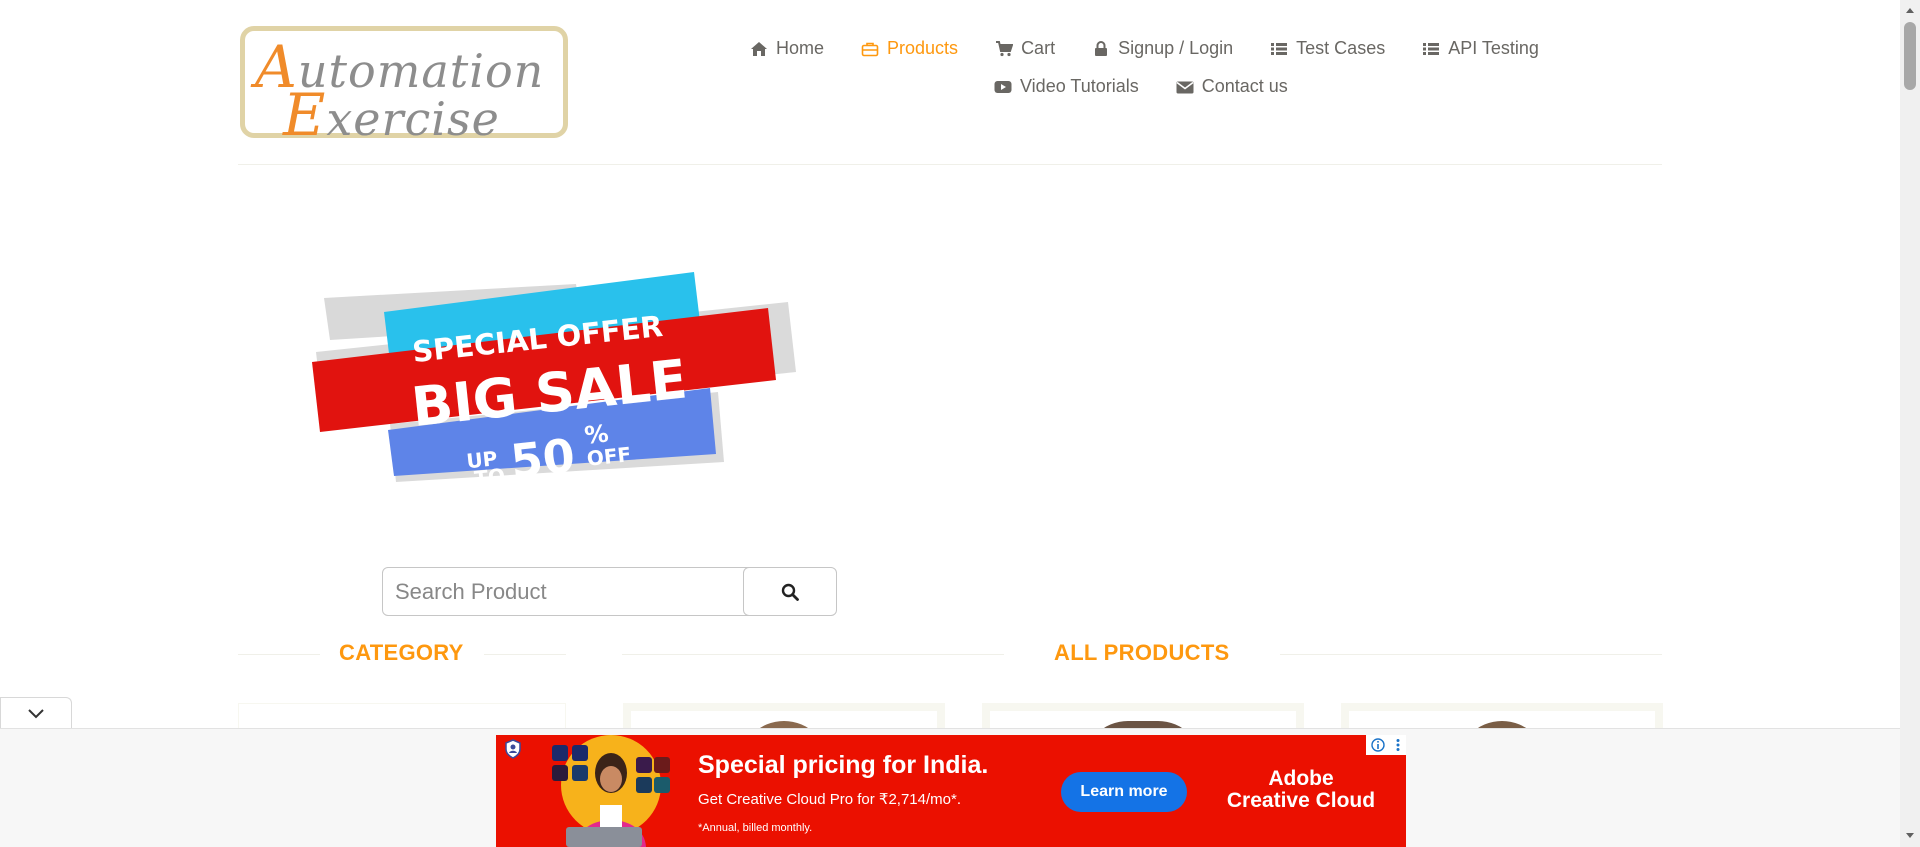  What do you see at coordinates (279, 654) in the screenshot?
I see `category-title-rule-left` at bounding box center [279, 654].